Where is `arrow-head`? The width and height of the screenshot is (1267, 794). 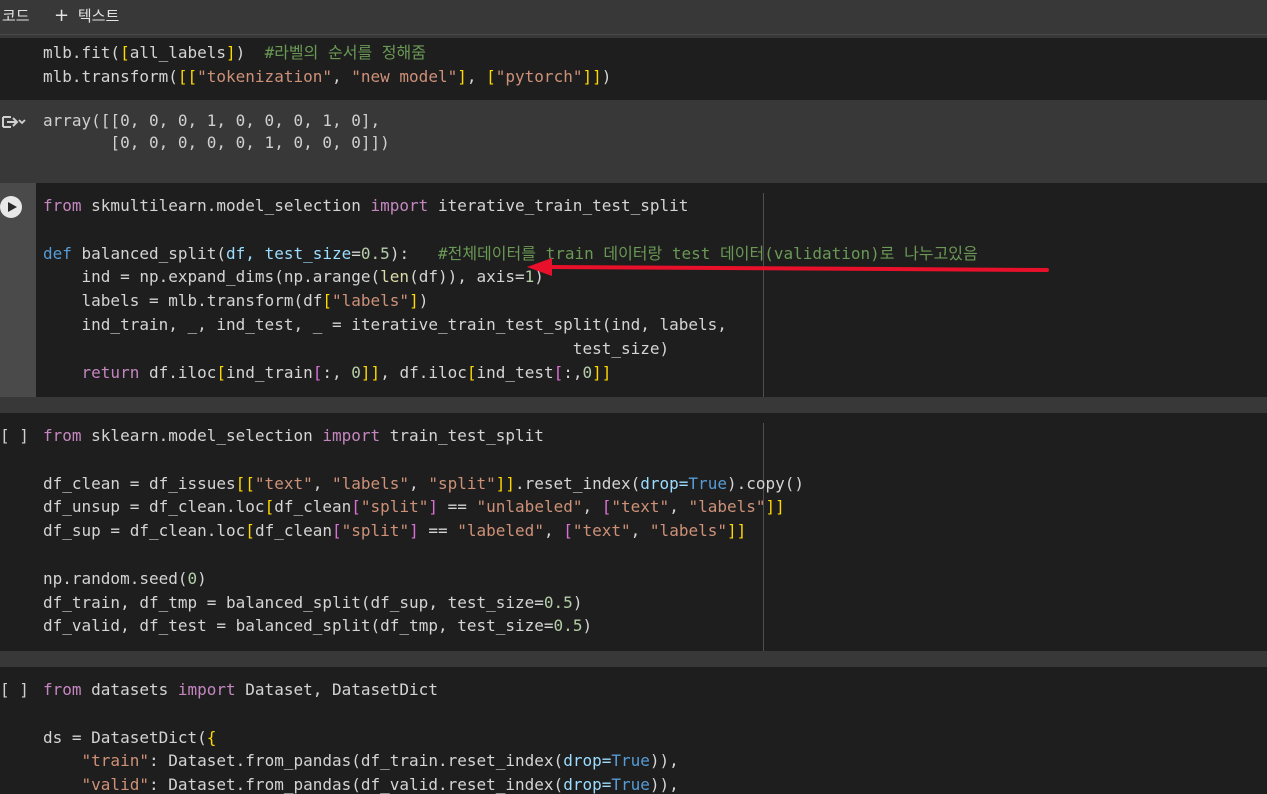
arrow-head is located at coordinates (539, 267).